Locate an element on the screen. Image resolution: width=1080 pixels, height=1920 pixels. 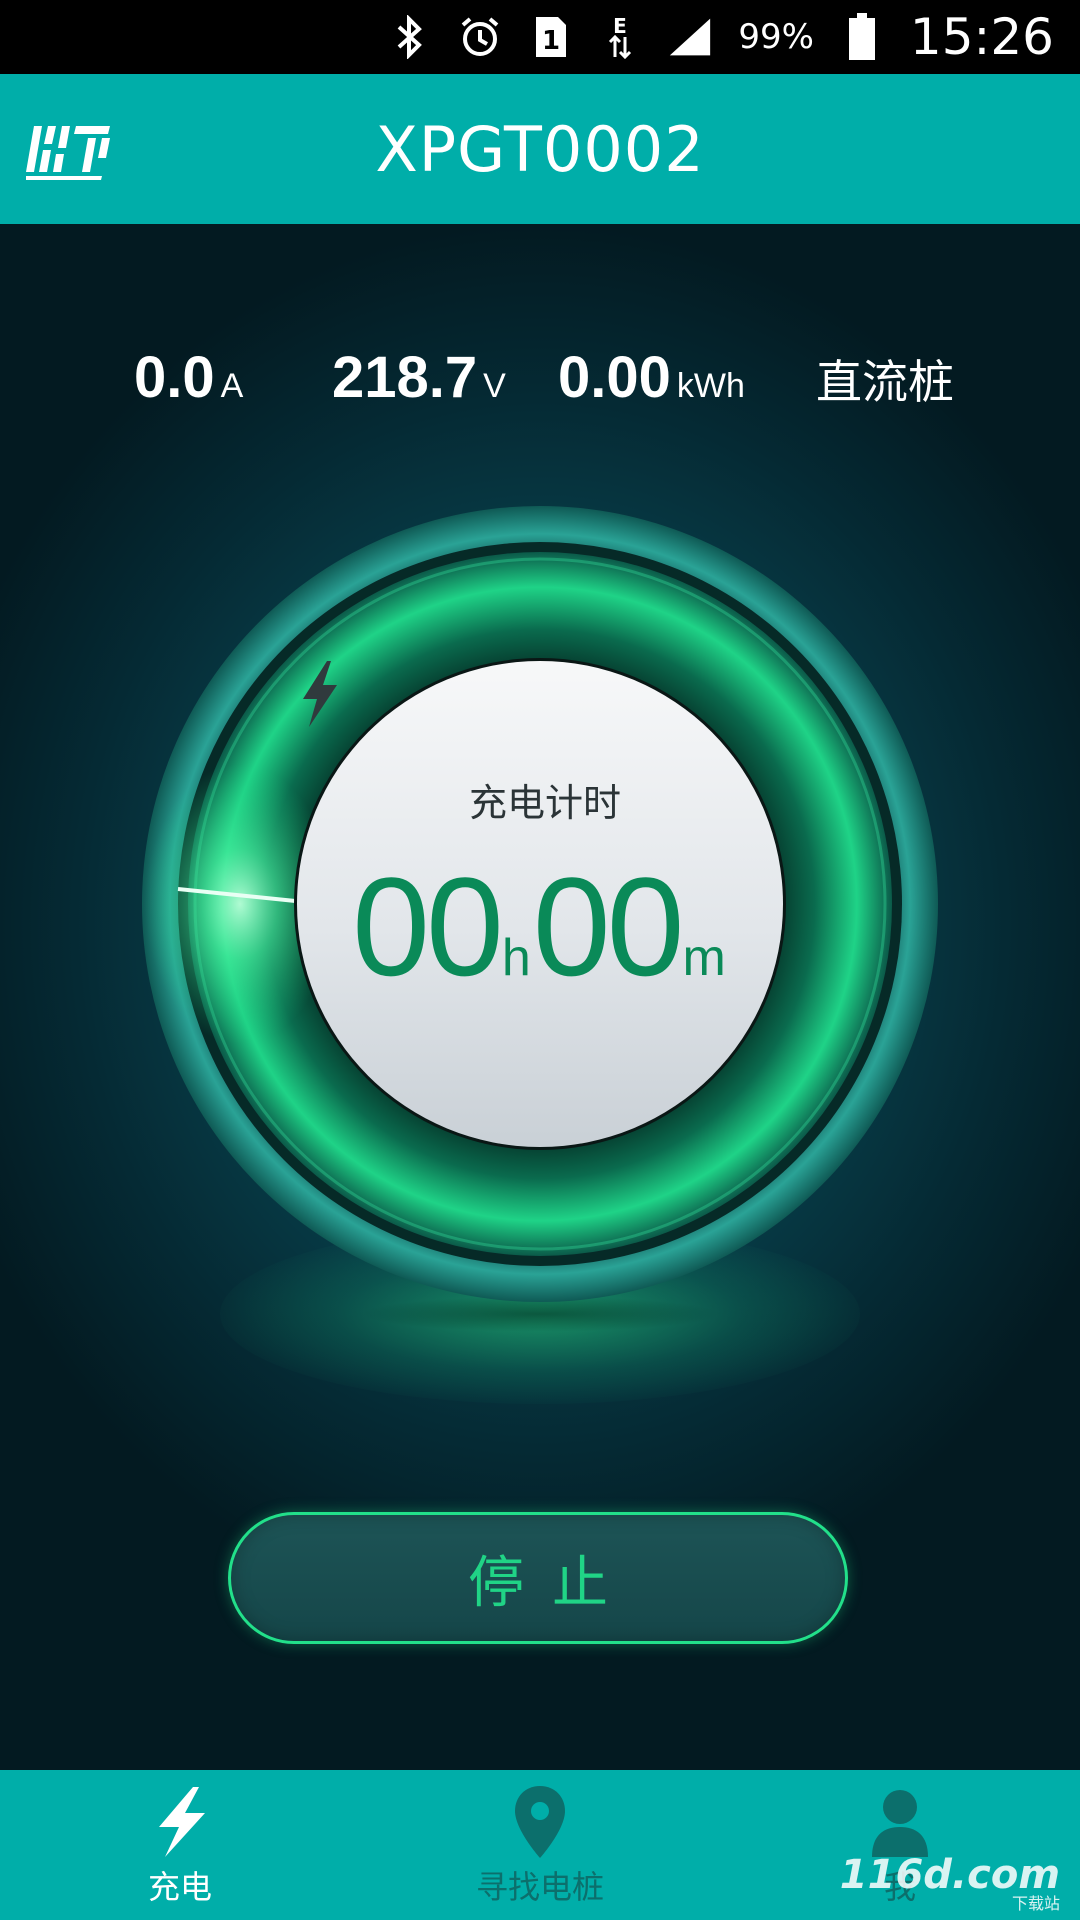
svg-text: 1 is located at coordinates (551, 41).